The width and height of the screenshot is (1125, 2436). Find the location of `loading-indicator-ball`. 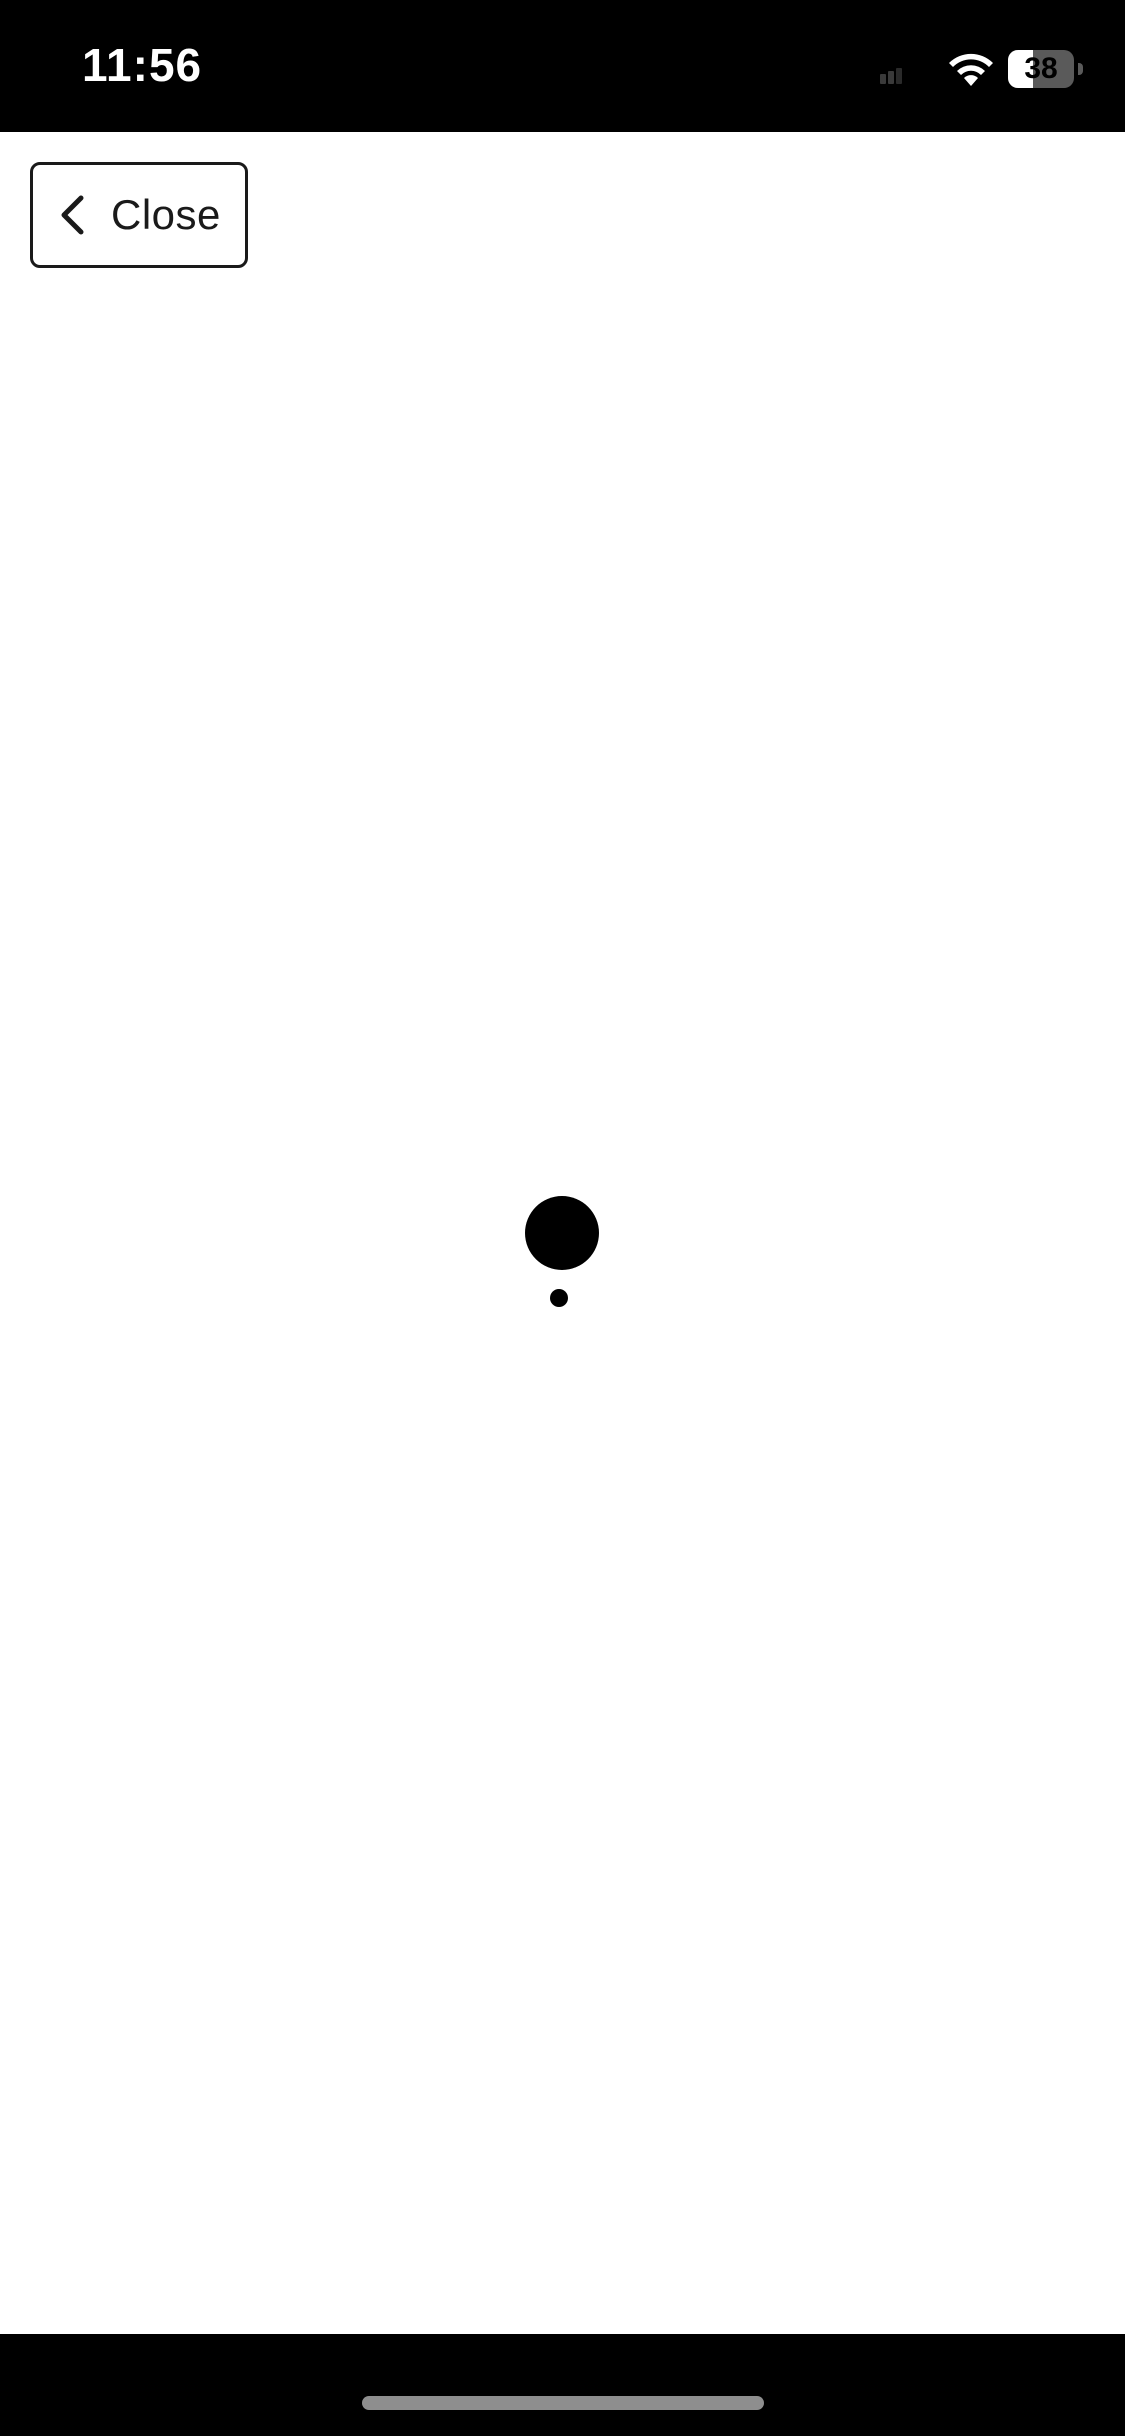

loading-indicator-ball is located at coordinates (562, 1233).